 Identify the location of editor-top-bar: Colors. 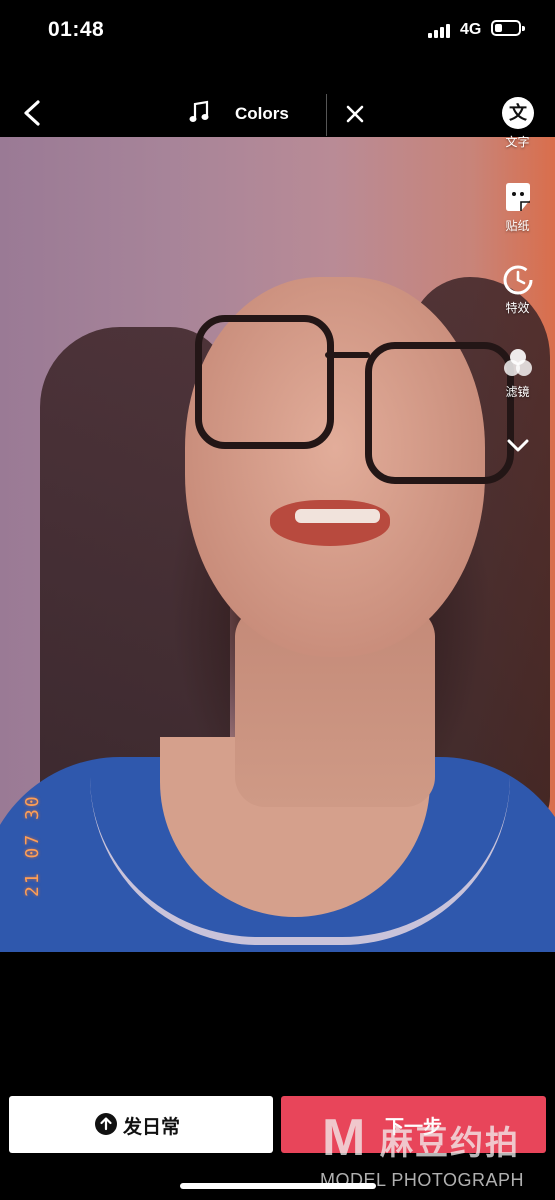
(277, 113).